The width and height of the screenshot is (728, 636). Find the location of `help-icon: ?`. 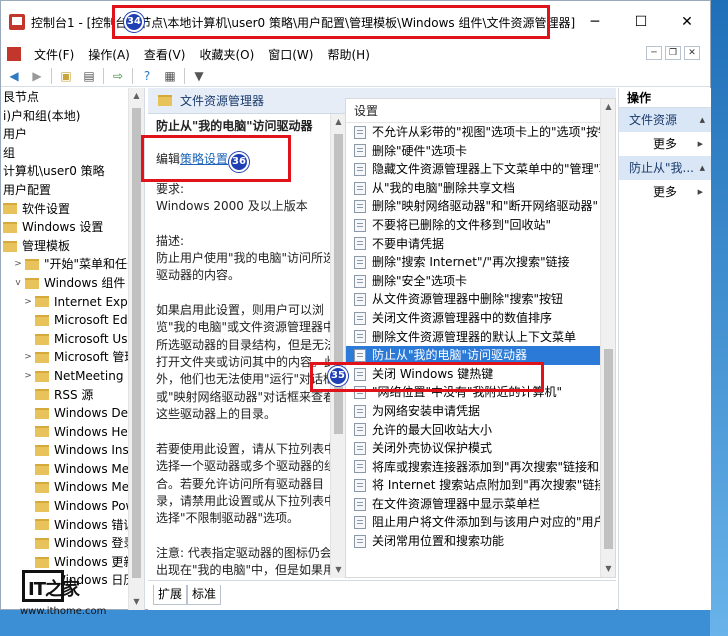

help-icon: ? is located at coordinates (147, 76).